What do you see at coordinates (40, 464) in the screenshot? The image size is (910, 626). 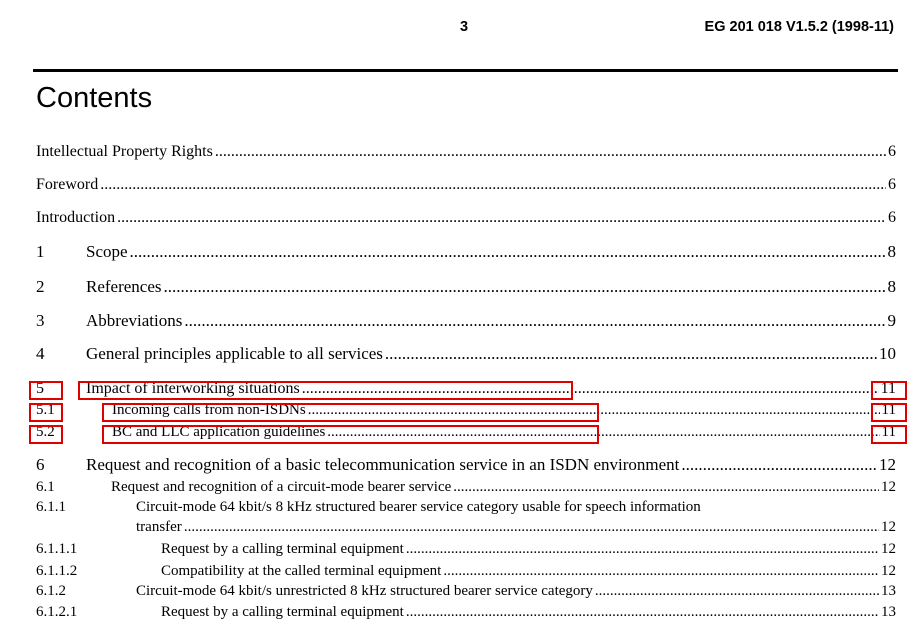 I see `toc-entry-number: 6` at bounding box center [40, 464].